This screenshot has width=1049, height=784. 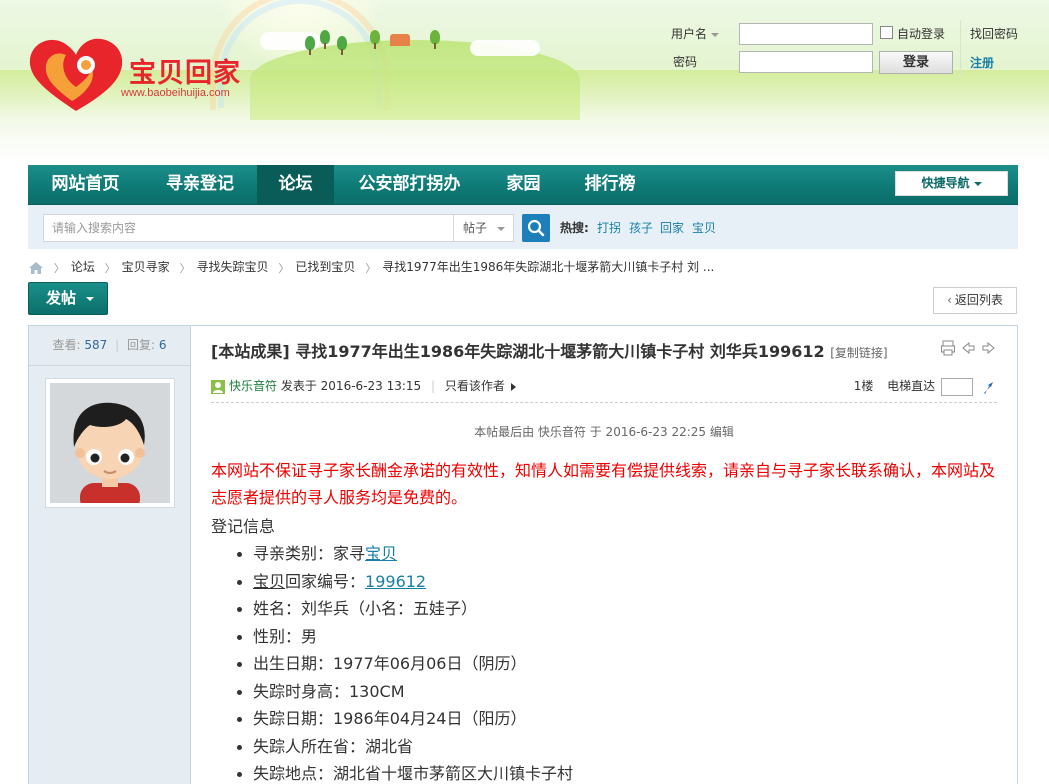 I want to click on hot-search-label: 热搜:, so click(x=574, y=228).